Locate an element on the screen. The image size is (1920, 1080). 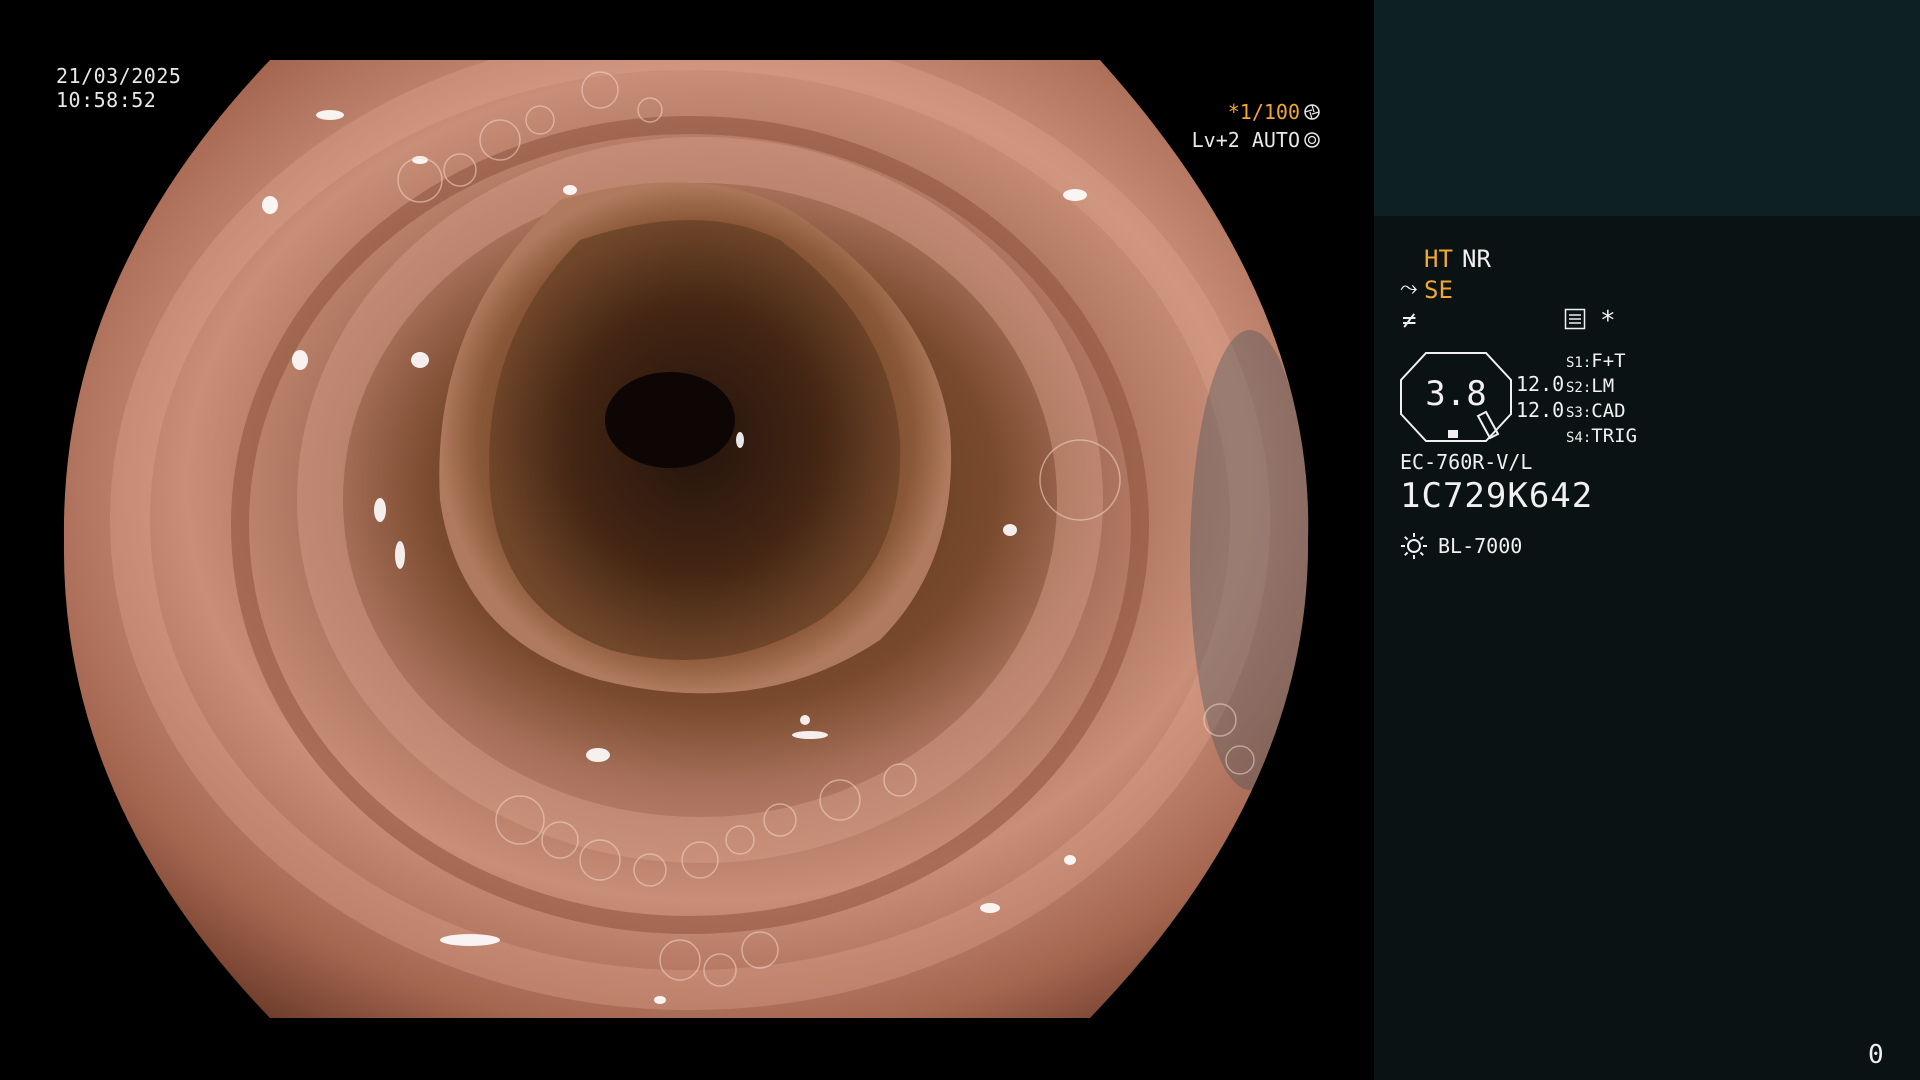
menu-icon is located at coordinates (1575, 319).